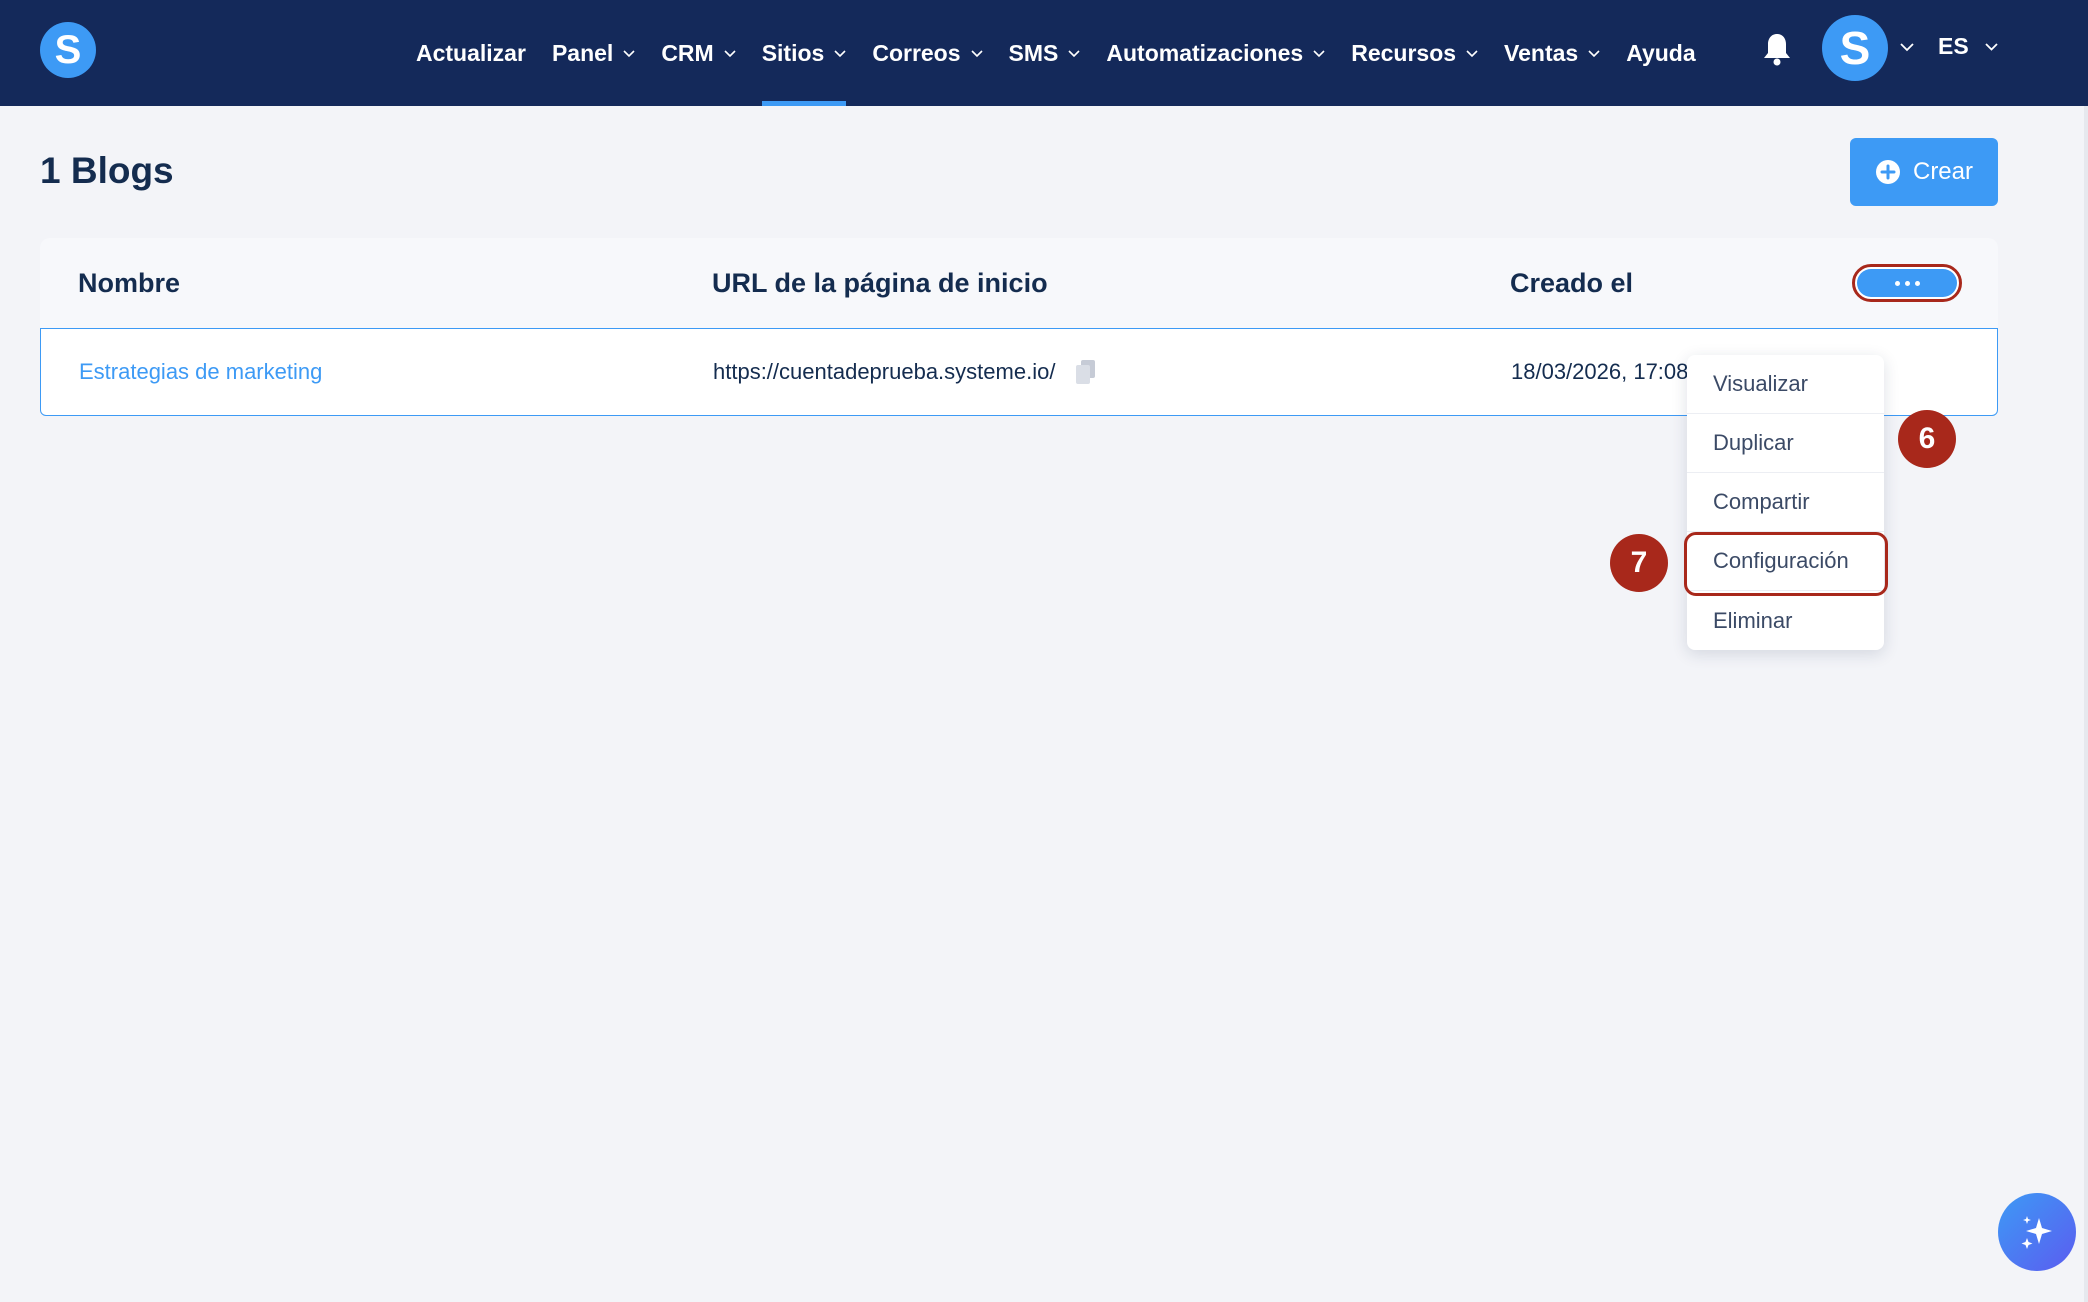 The width and height of the screenshot is (2088, 1302). I want to click on create-blog-button: Crear, so click(1924, 172).